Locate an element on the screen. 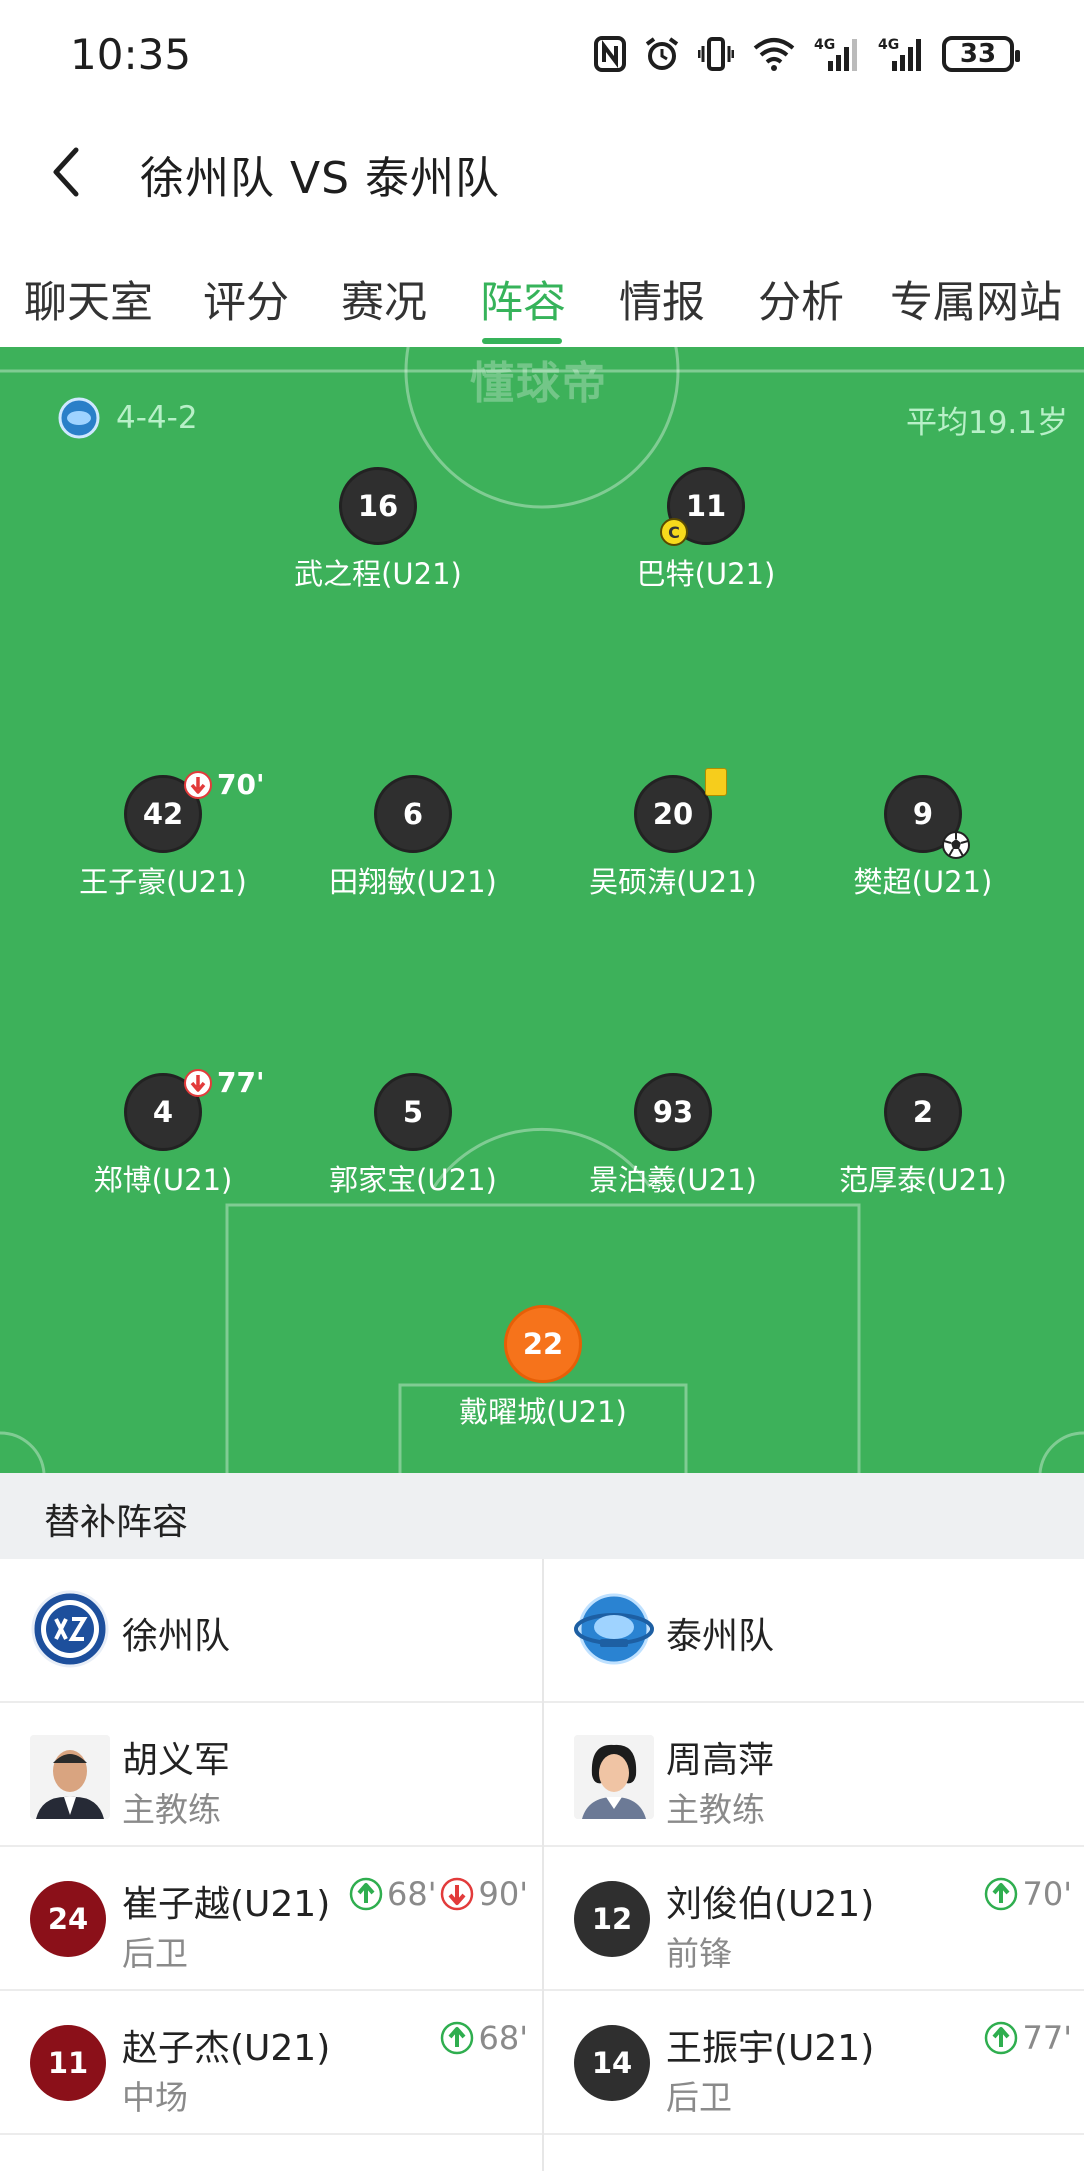  tab-analysis: 分析 is located at coordinates (801, 299).